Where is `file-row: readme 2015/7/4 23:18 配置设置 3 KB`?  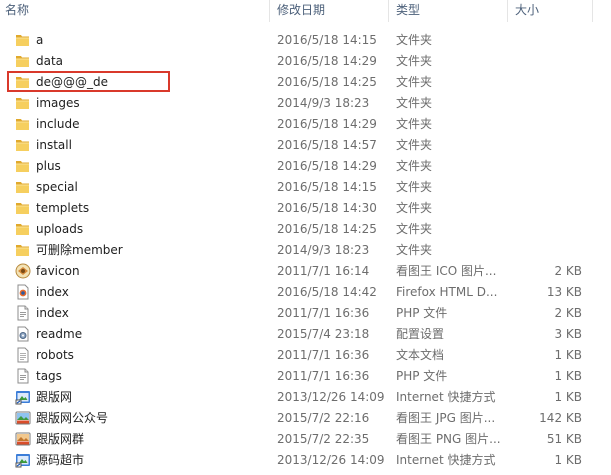
file-row: readme 2015/7/4 23:18 配置设置 3 KB is located at coordinates (305, 334).